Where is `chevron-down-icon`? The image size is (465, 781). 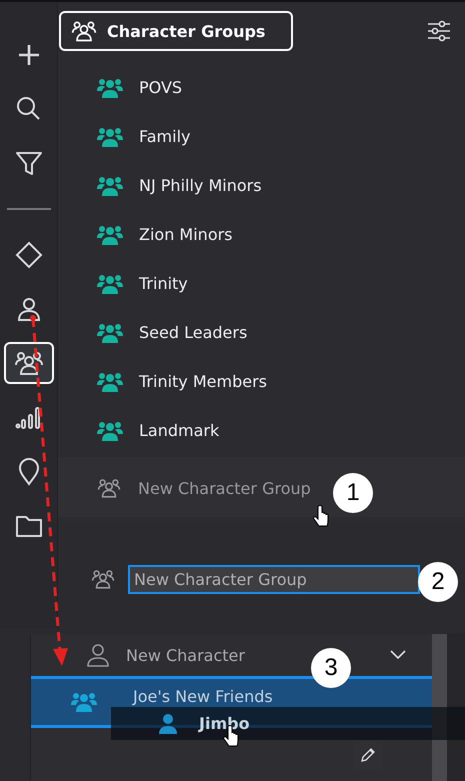
chevron-down-icon is located at coordinates (398, 655).